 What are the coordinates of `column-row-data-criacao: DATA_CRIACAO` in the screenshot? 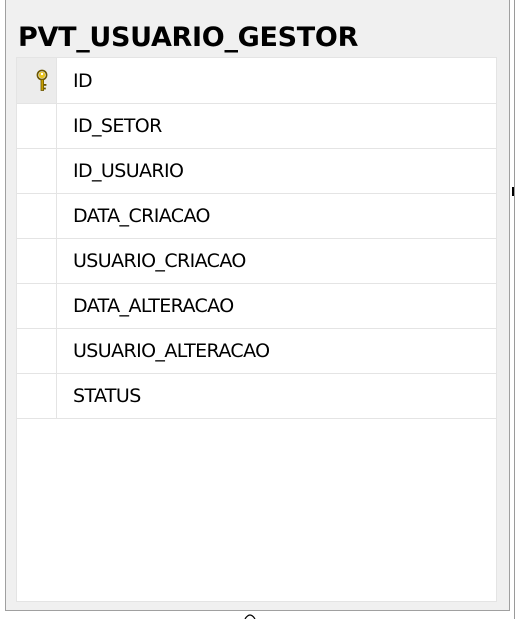 It's located at (256, 216).